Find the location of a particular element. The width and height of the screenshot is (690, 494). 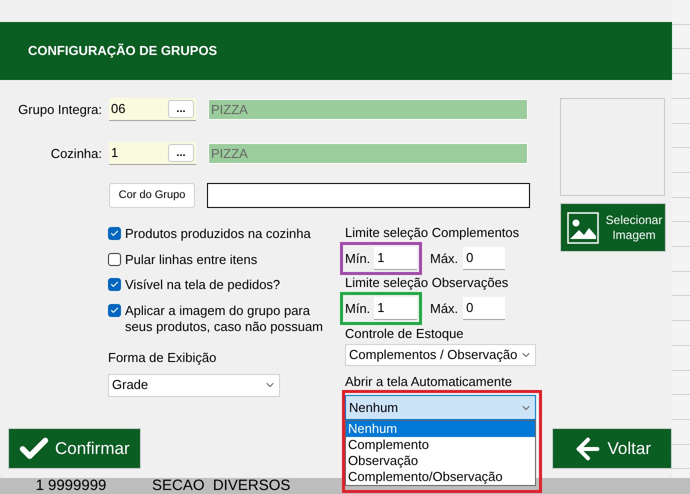

stock-select: Complementos / Observação is located at coordinates (440, 355).